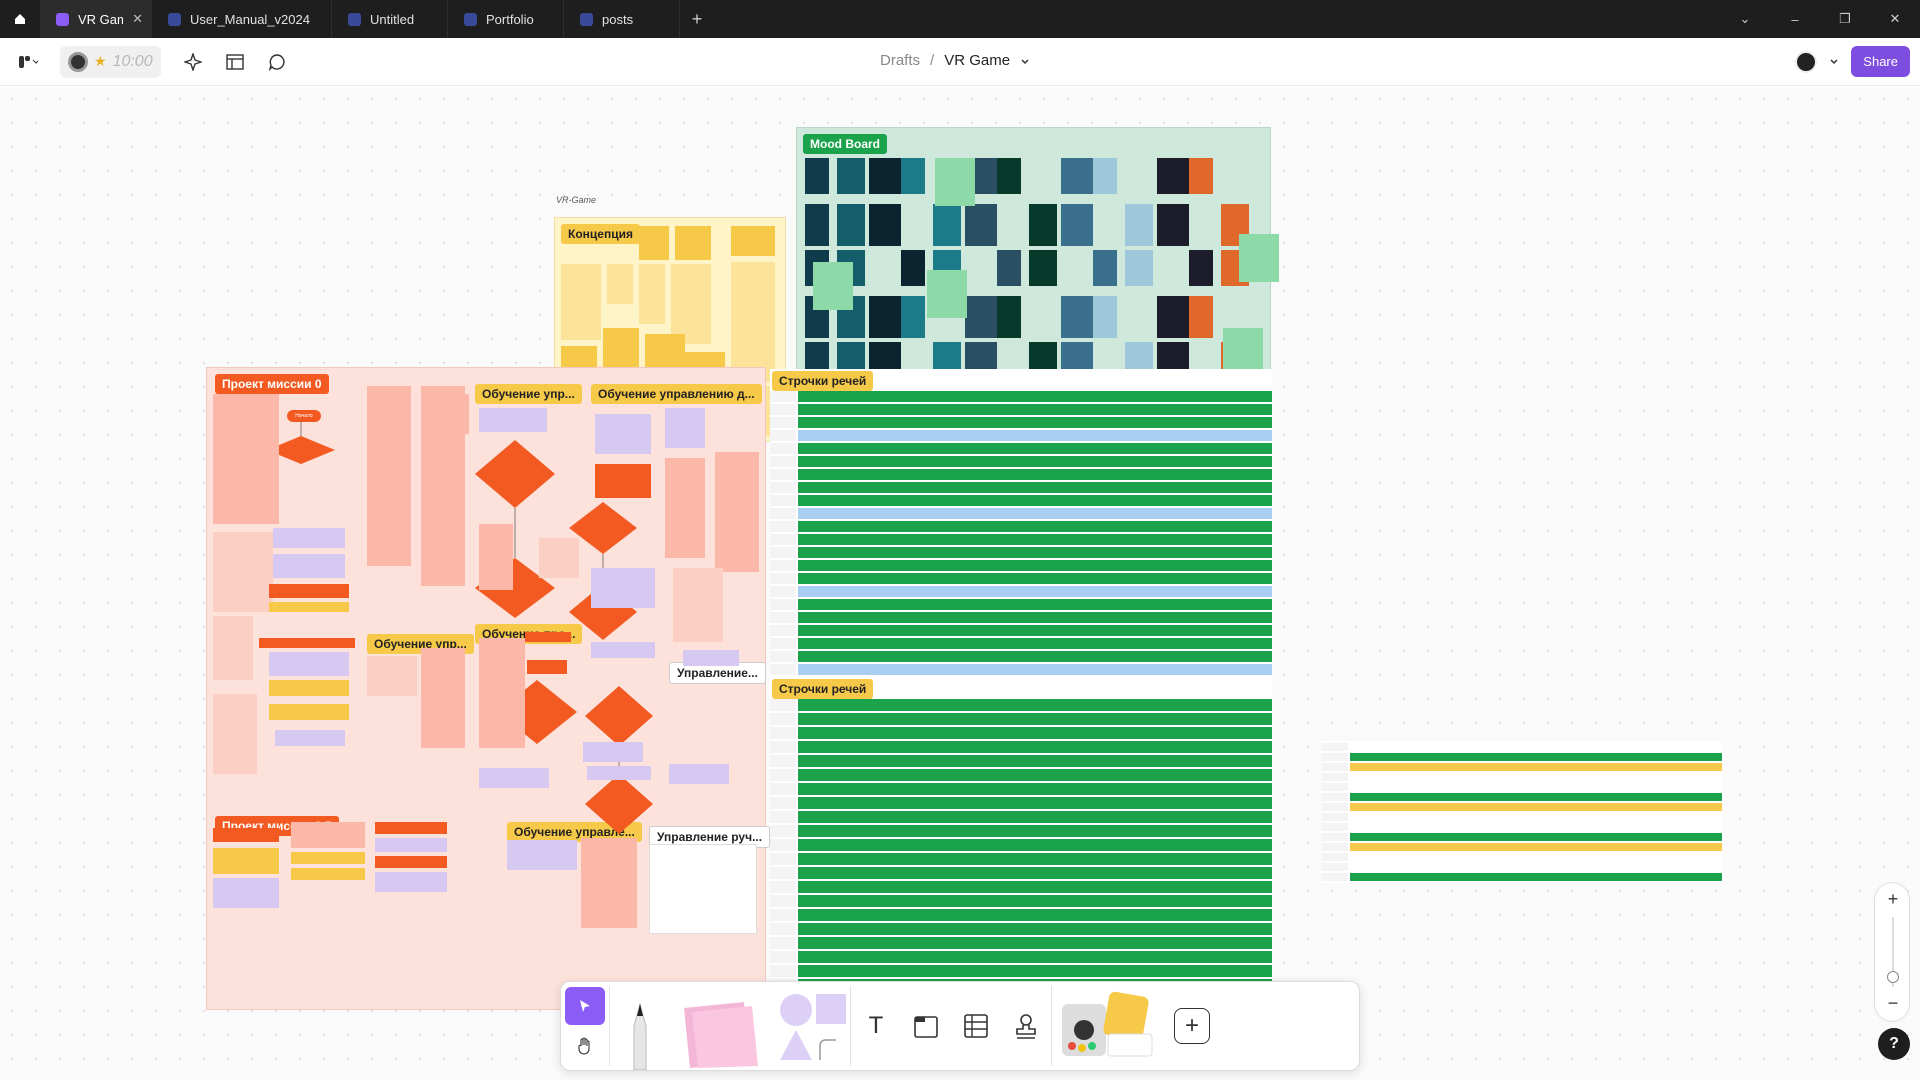 The image size is (1920, 1080). I want to click on sticky-note-tool, so click(720, 1026).